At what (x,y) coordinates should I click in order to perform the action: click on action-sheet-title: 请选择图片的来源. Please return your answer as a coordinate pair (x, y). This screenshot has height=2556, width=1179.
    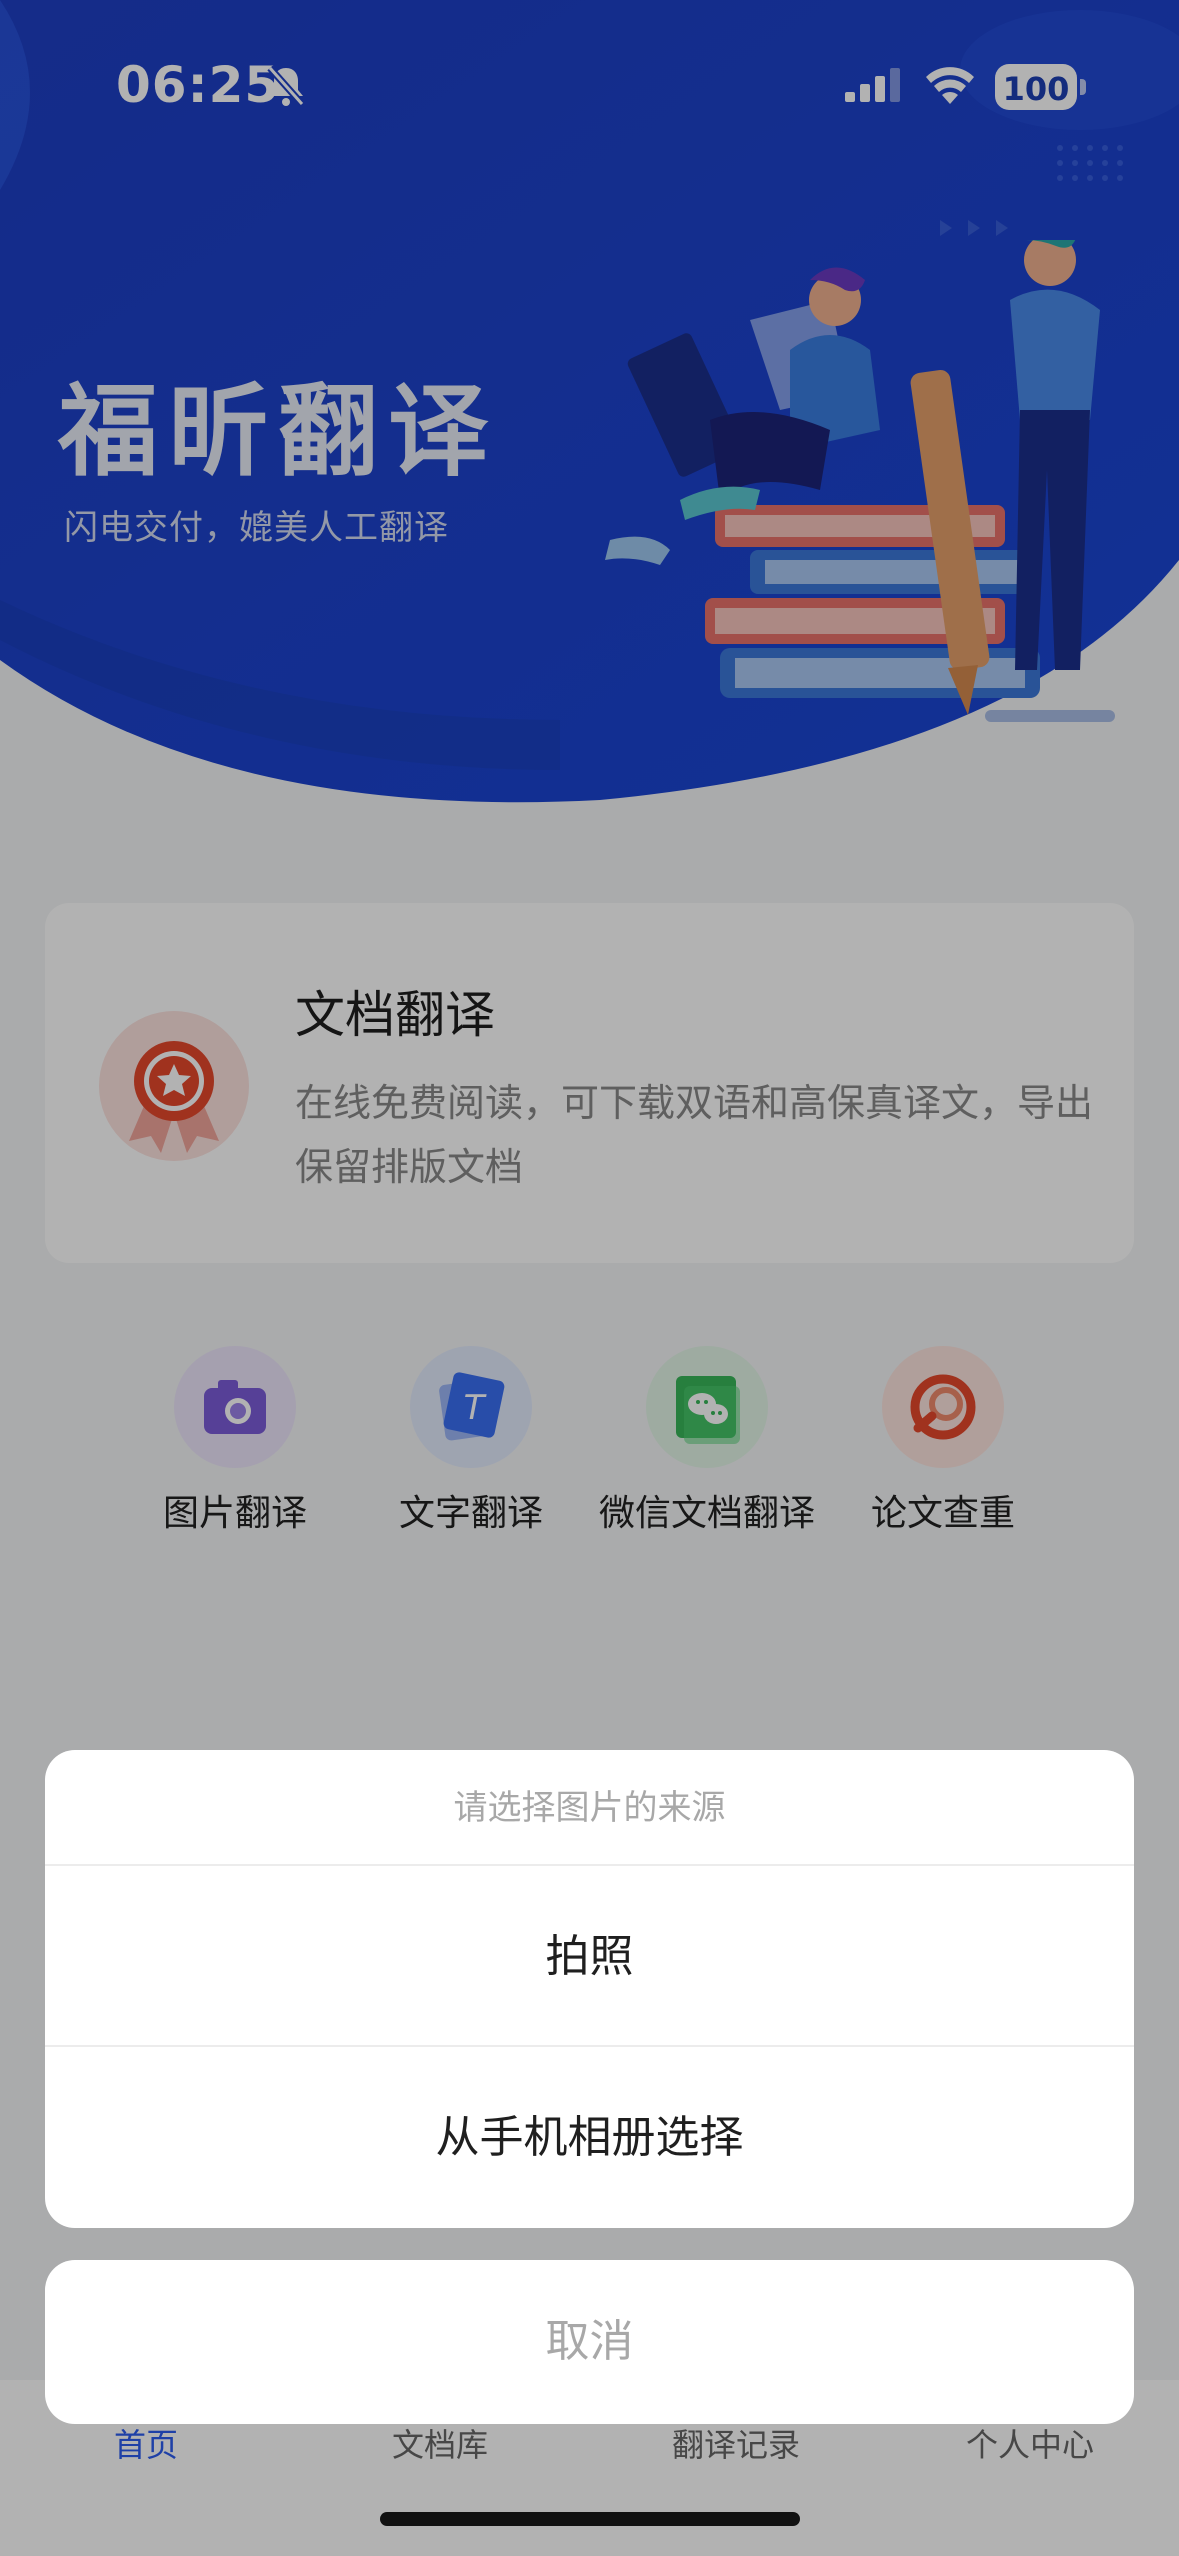
    Looking at the image, I should click on (589, 1808).